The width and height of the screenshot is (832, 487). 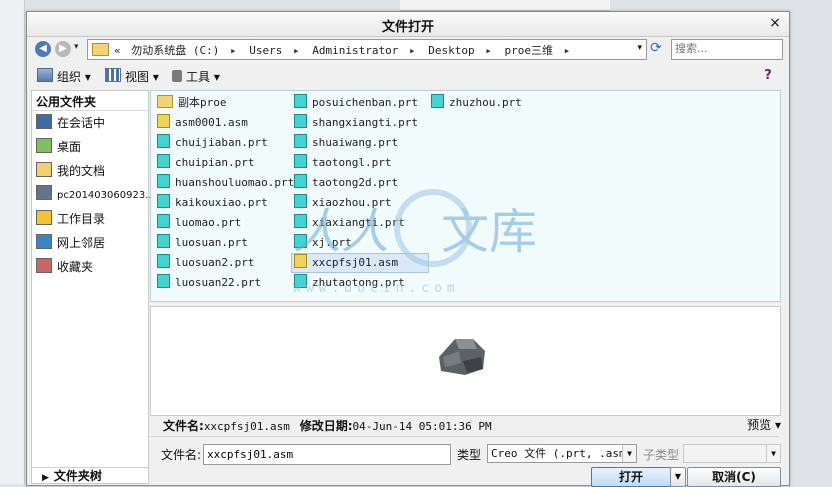 What do you see at coordinates (12, 242) in the screenshot?
I see `background-window-edge` at bounding box center [12, 242].